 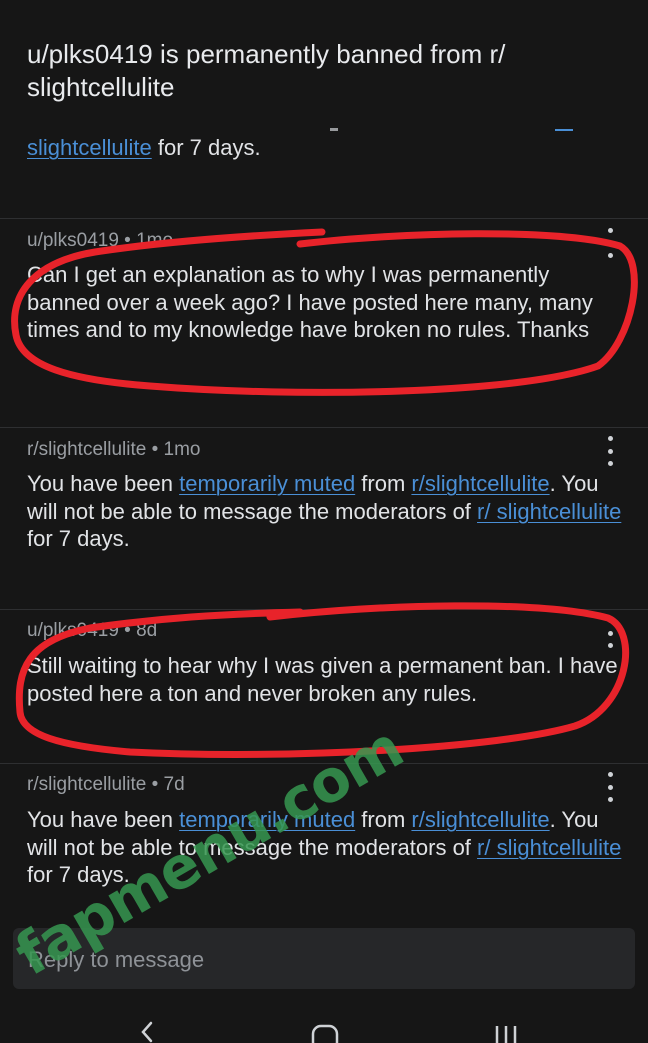 I want to click on cut-off-text-fragment, so click(x=451, y=129).